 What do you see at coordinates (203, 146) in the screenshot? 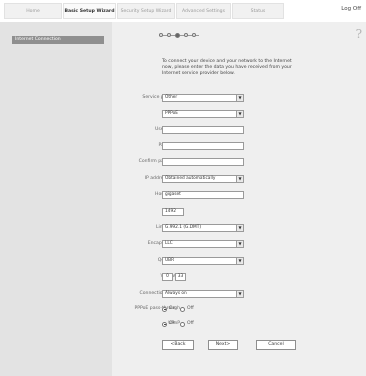
I see `password-input` at bounding box center [203, 146].